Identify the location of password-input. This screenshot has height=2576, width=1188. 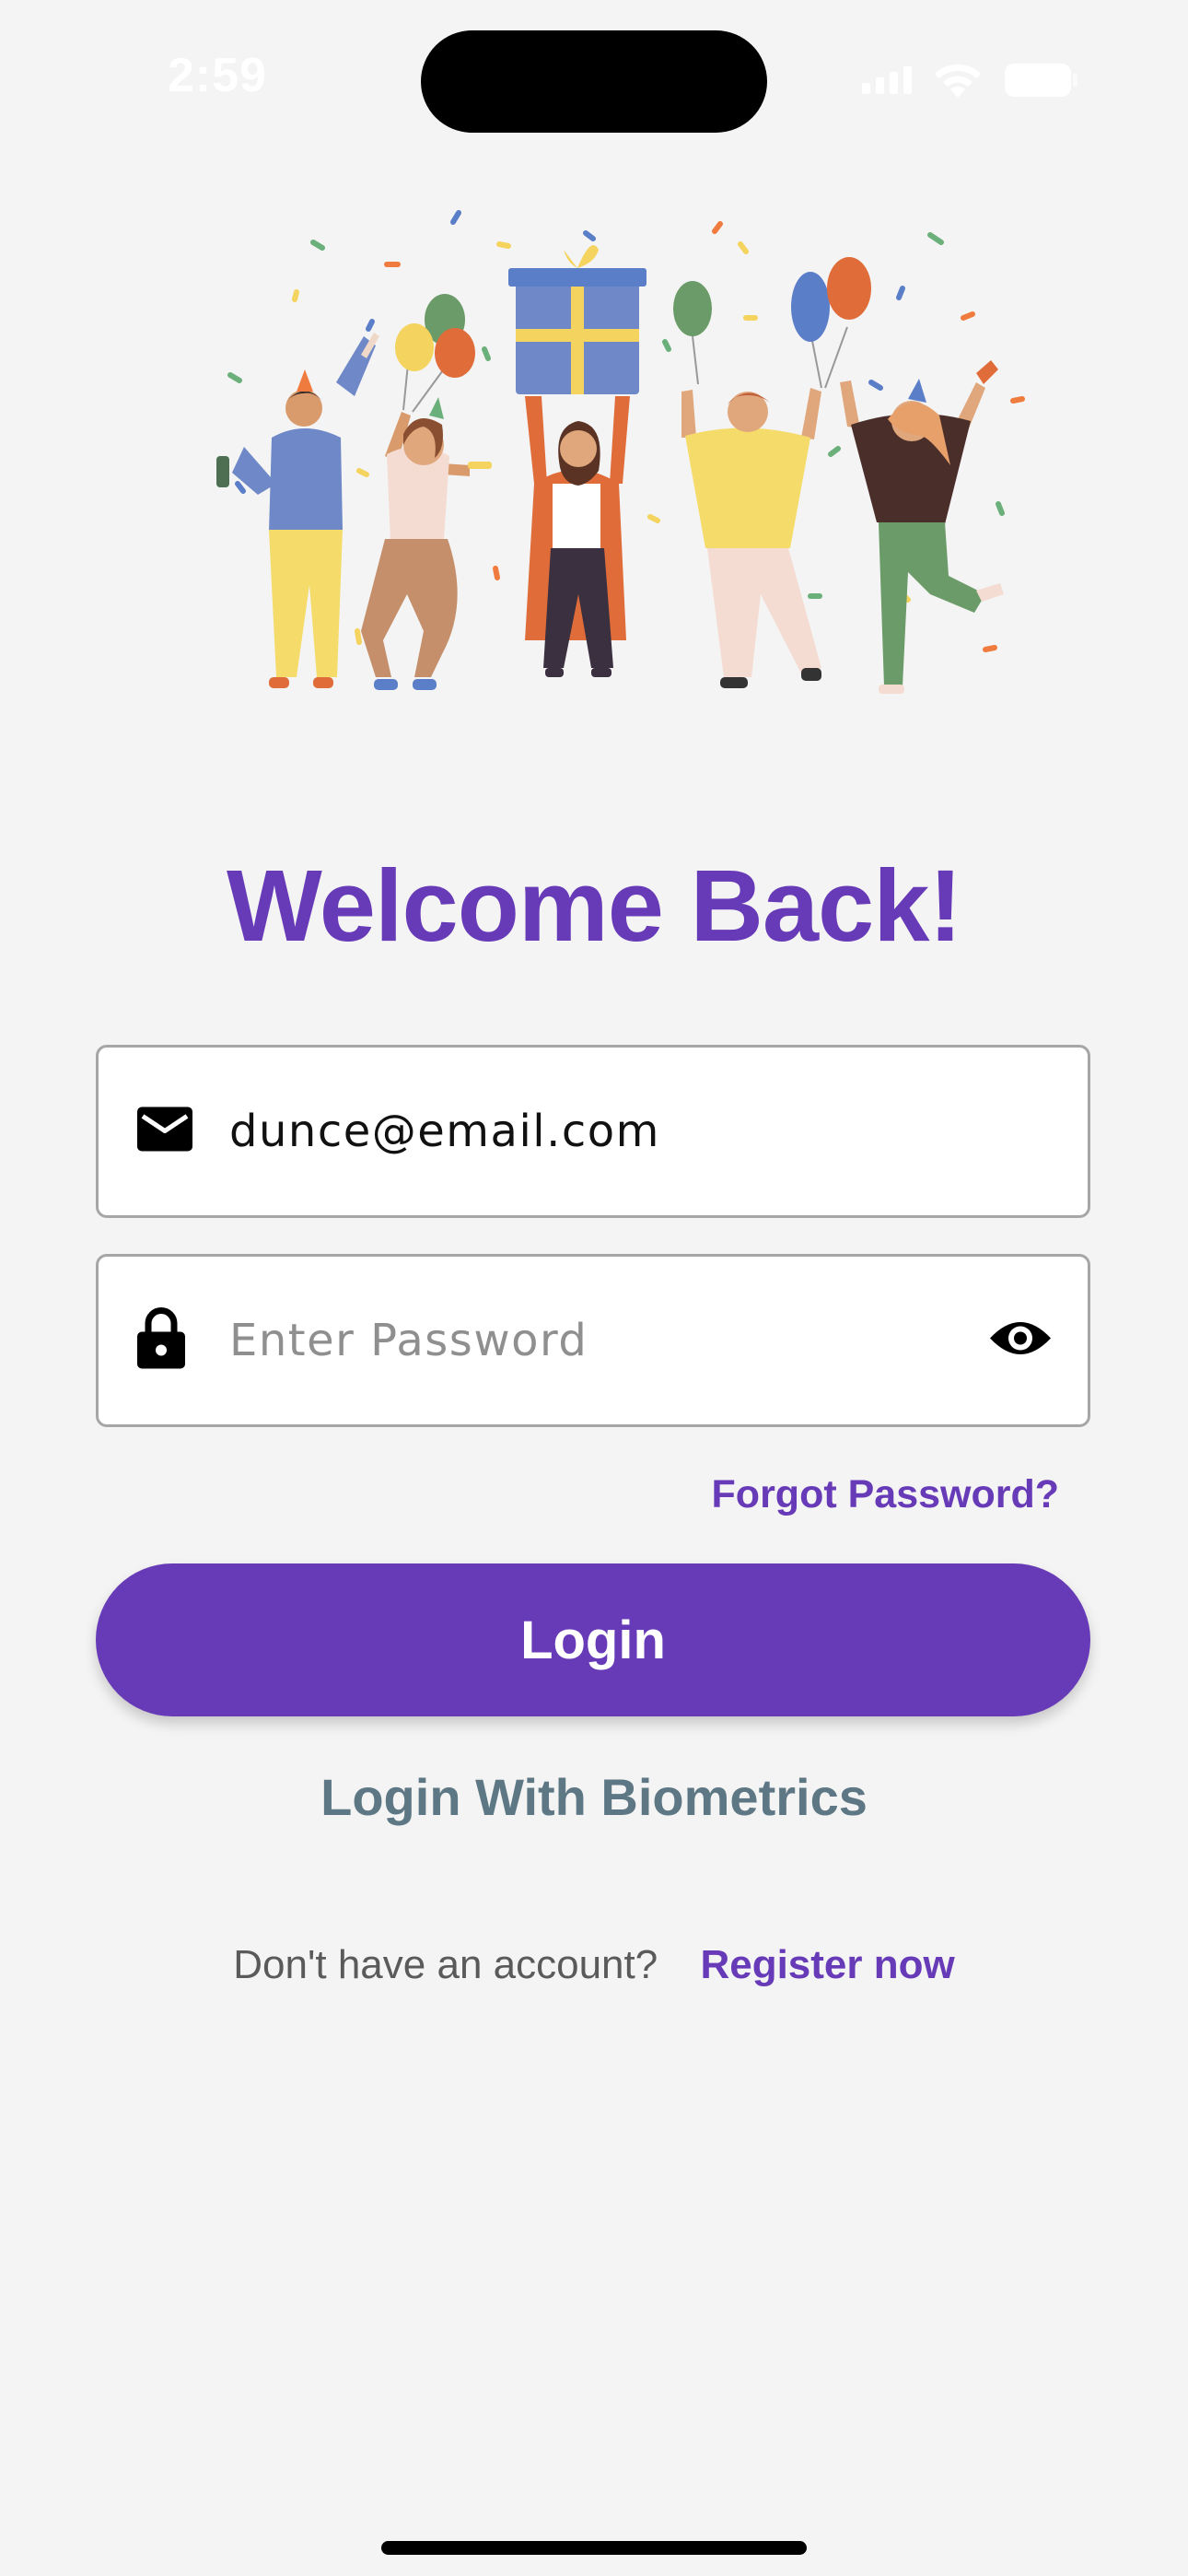
(597, 1340).